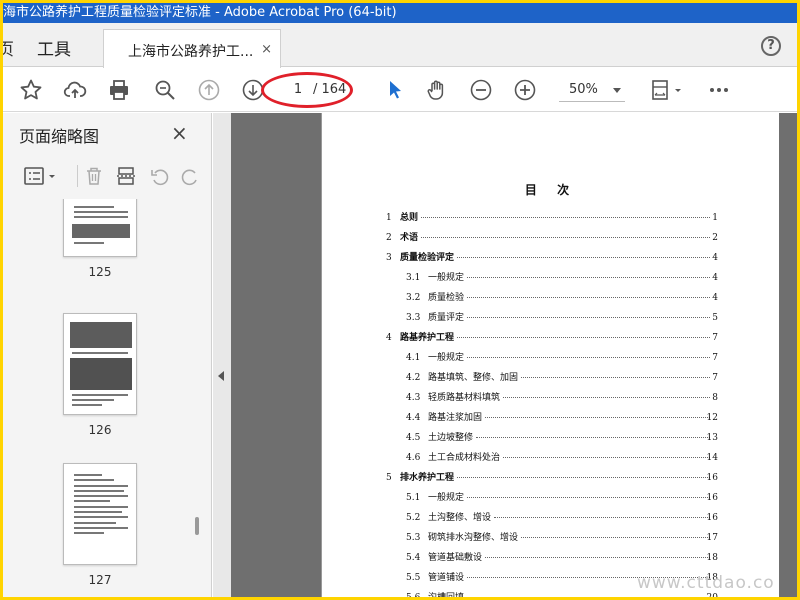  Describe the element at coordinates (552, 459) in the screenshot. I see `toc-entry: 4.6 土工合成材料处治 14` at that location.